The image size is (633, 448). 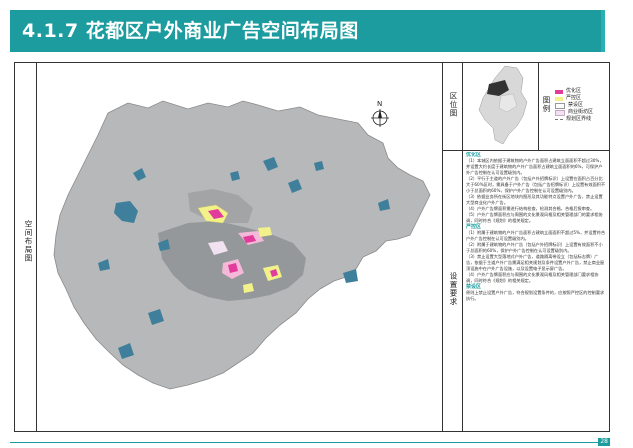 I want to click on notes-label: 设置要求, so click(x=453, y=289).